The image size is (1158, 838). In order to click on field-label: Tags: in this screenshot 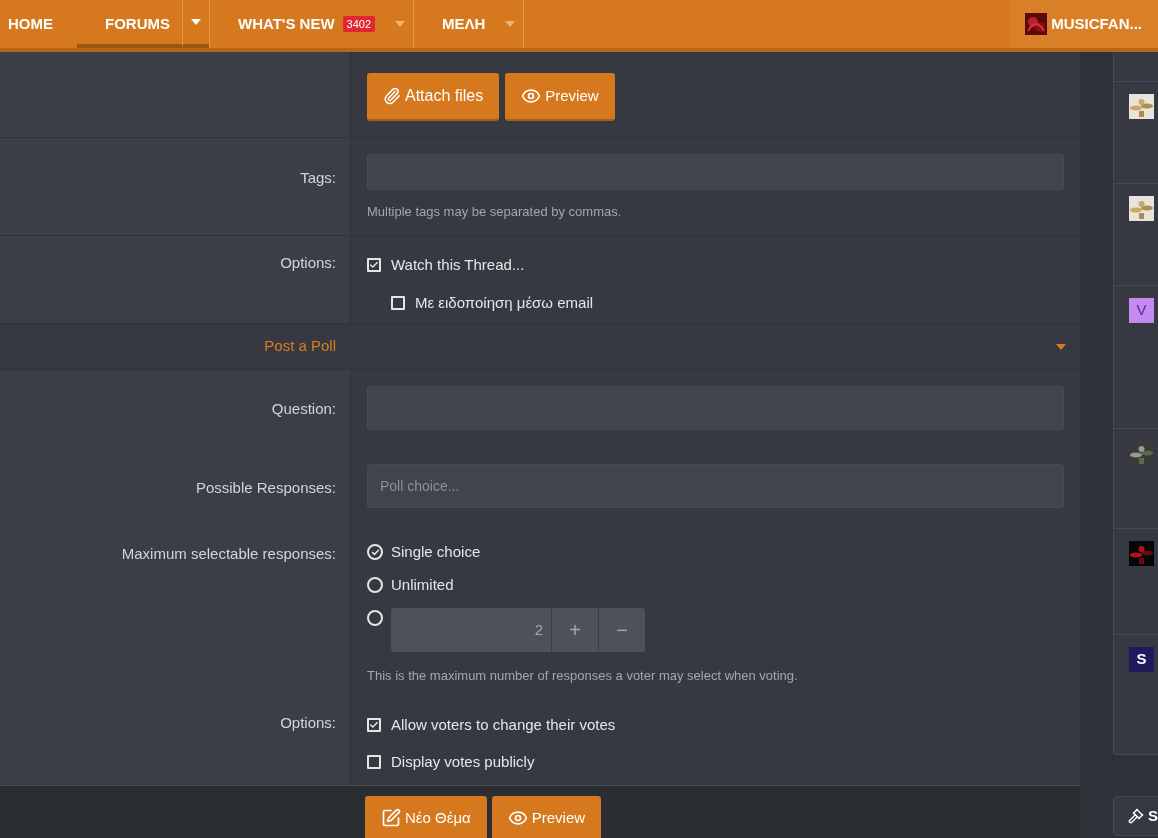, I will do `click(318, 178)`.